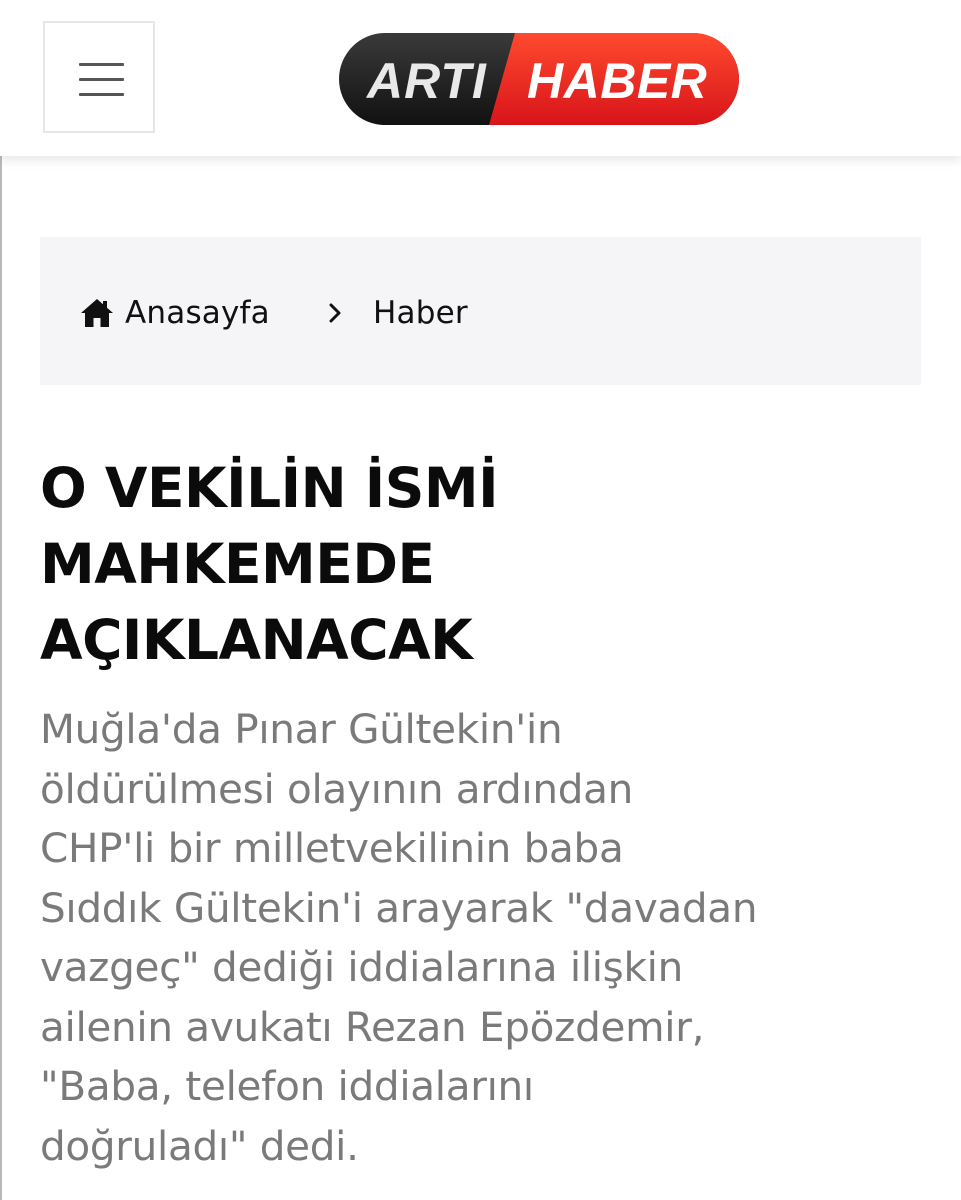 The width and height of the screenshot is (961, 1200). Describe the element at coordinates (332, 848) in the screenshot. I see `summary-line: CHP'li bir milletvekilinin baba` at that location.